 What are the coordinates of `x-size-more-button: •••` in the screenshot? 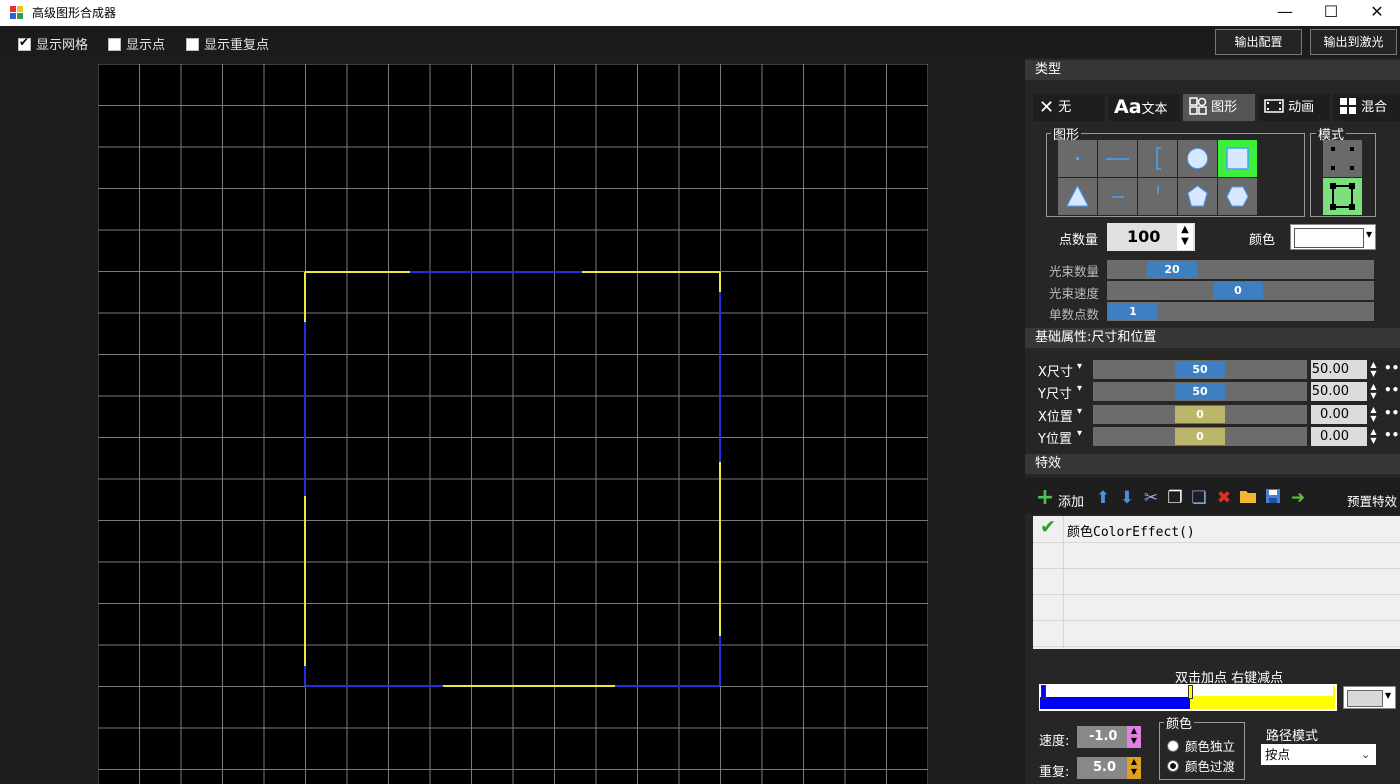 It's located at (1392, 368).